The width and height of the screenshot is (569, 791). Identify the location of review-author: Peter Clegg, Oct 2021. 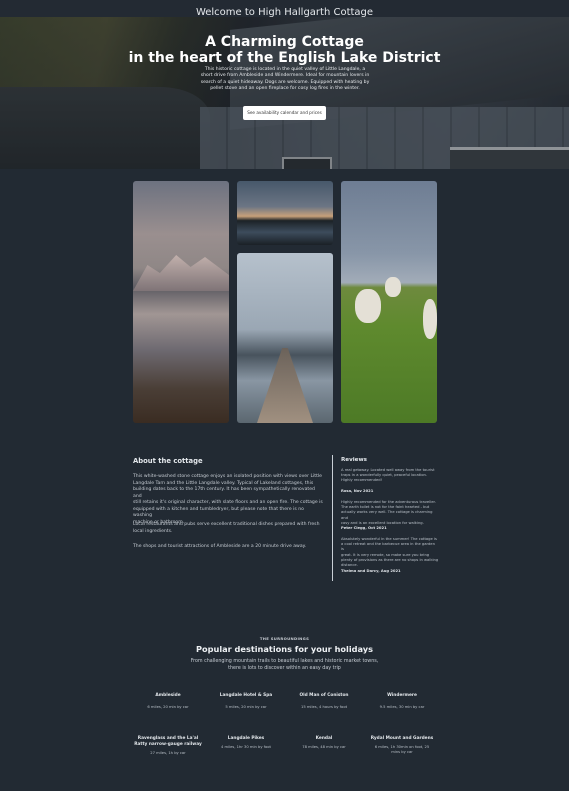
(364, 528).